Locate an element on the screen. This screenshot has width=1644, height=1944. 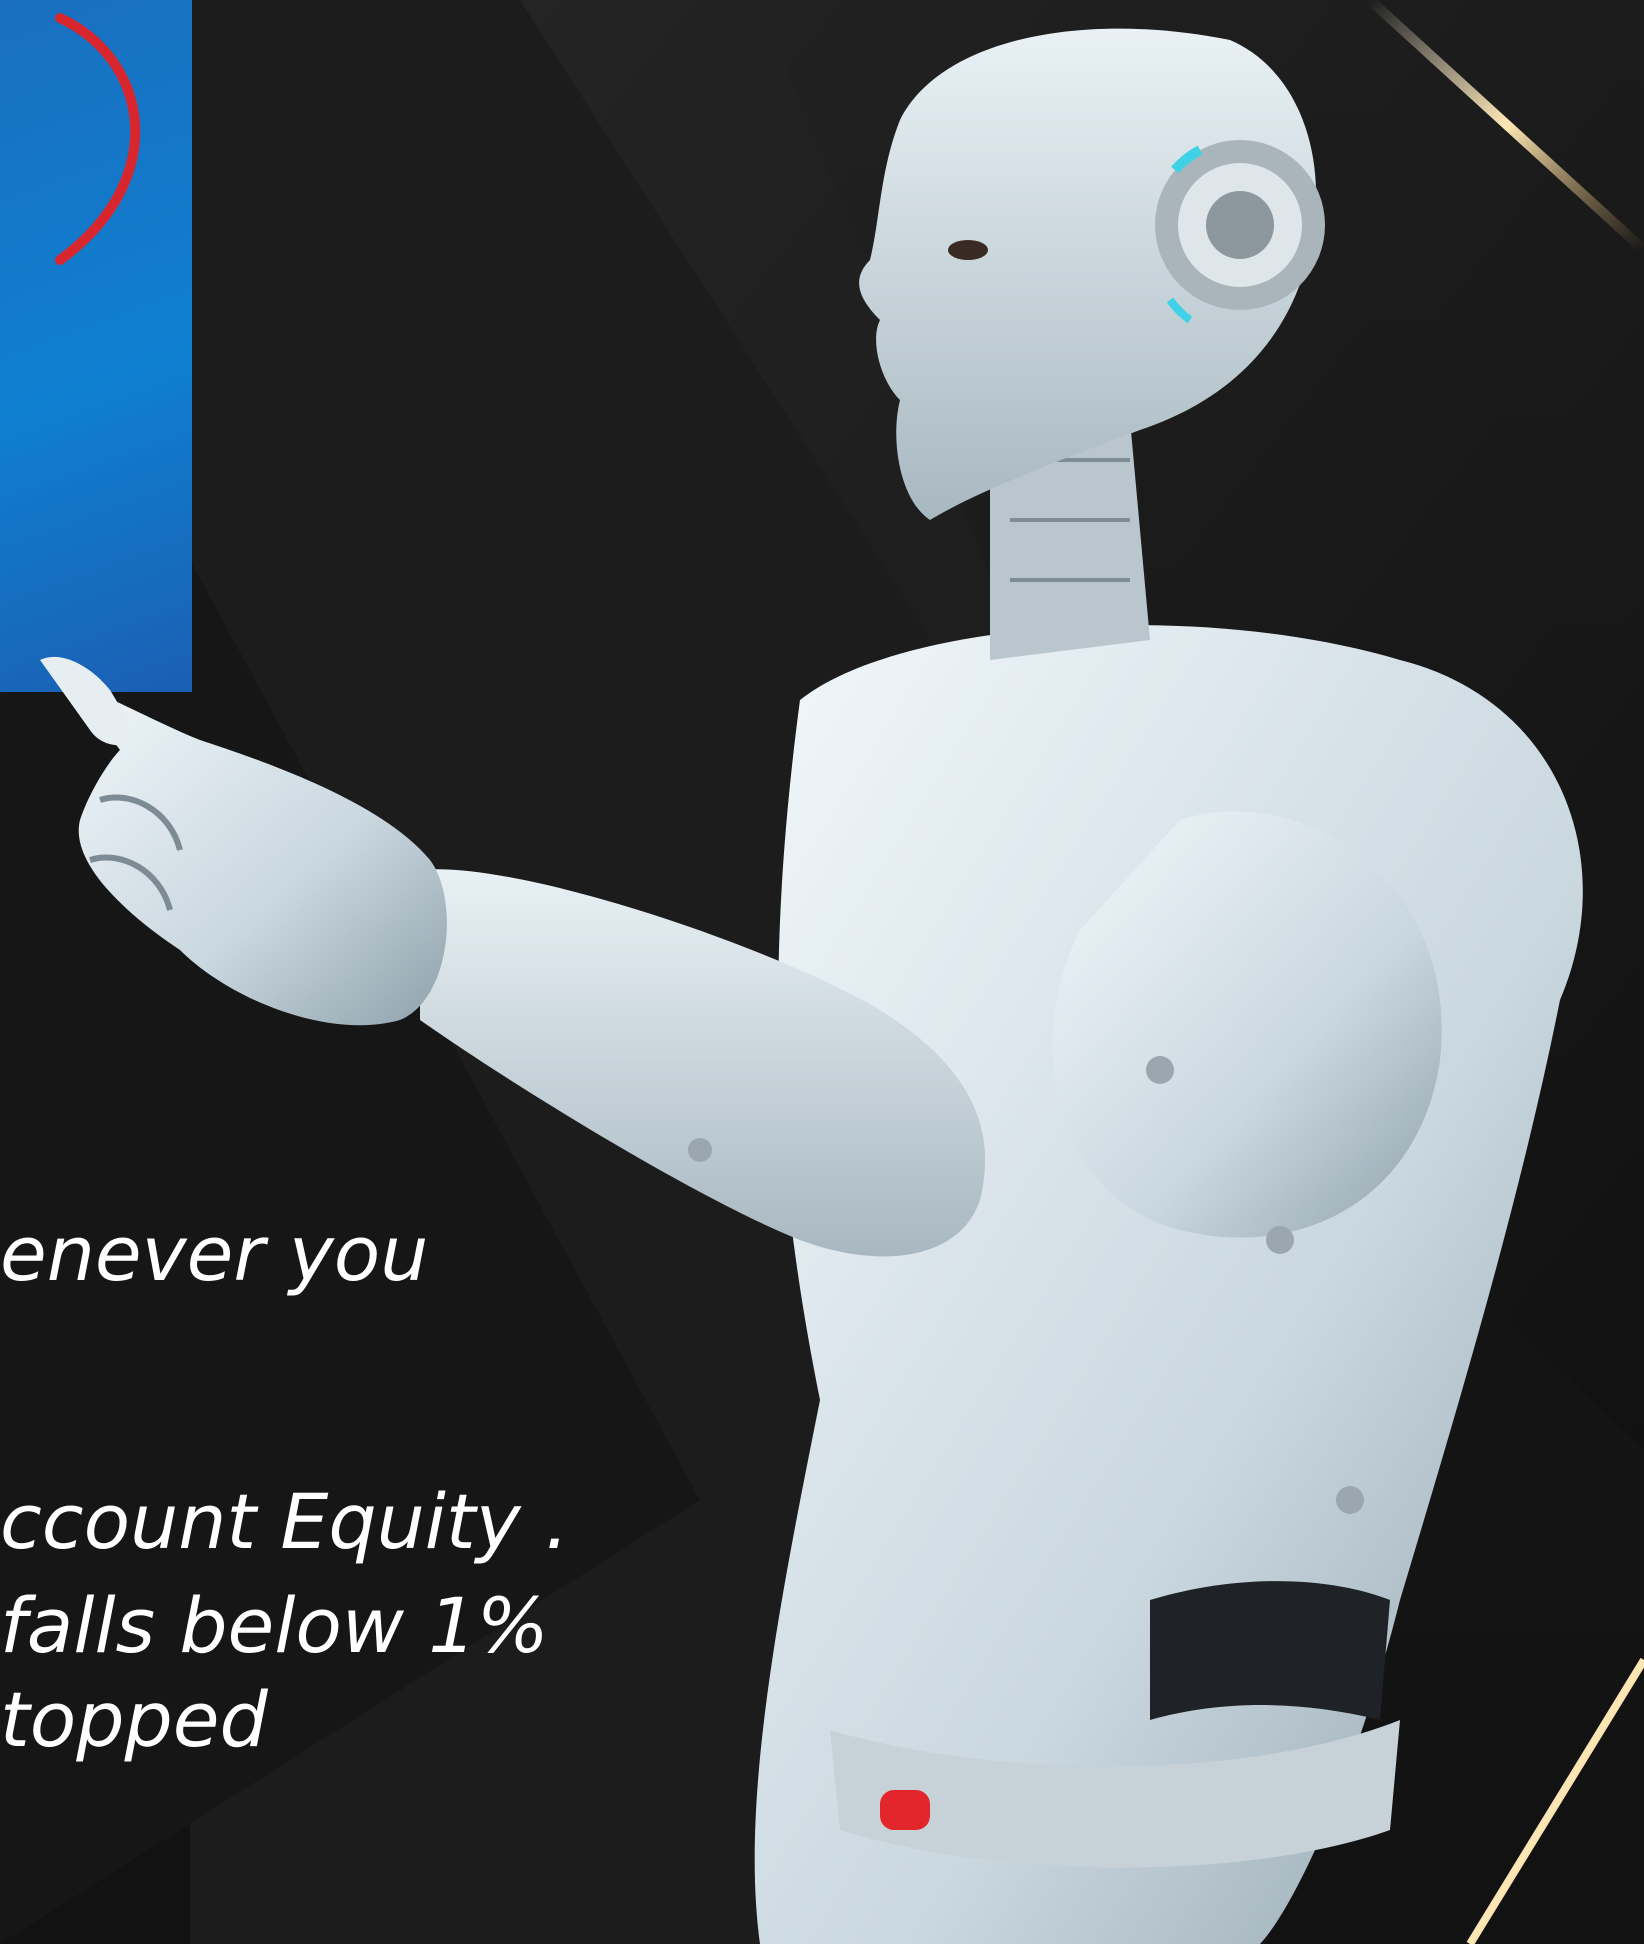
red-indicator-icon is located at coordinates (905, 1810).